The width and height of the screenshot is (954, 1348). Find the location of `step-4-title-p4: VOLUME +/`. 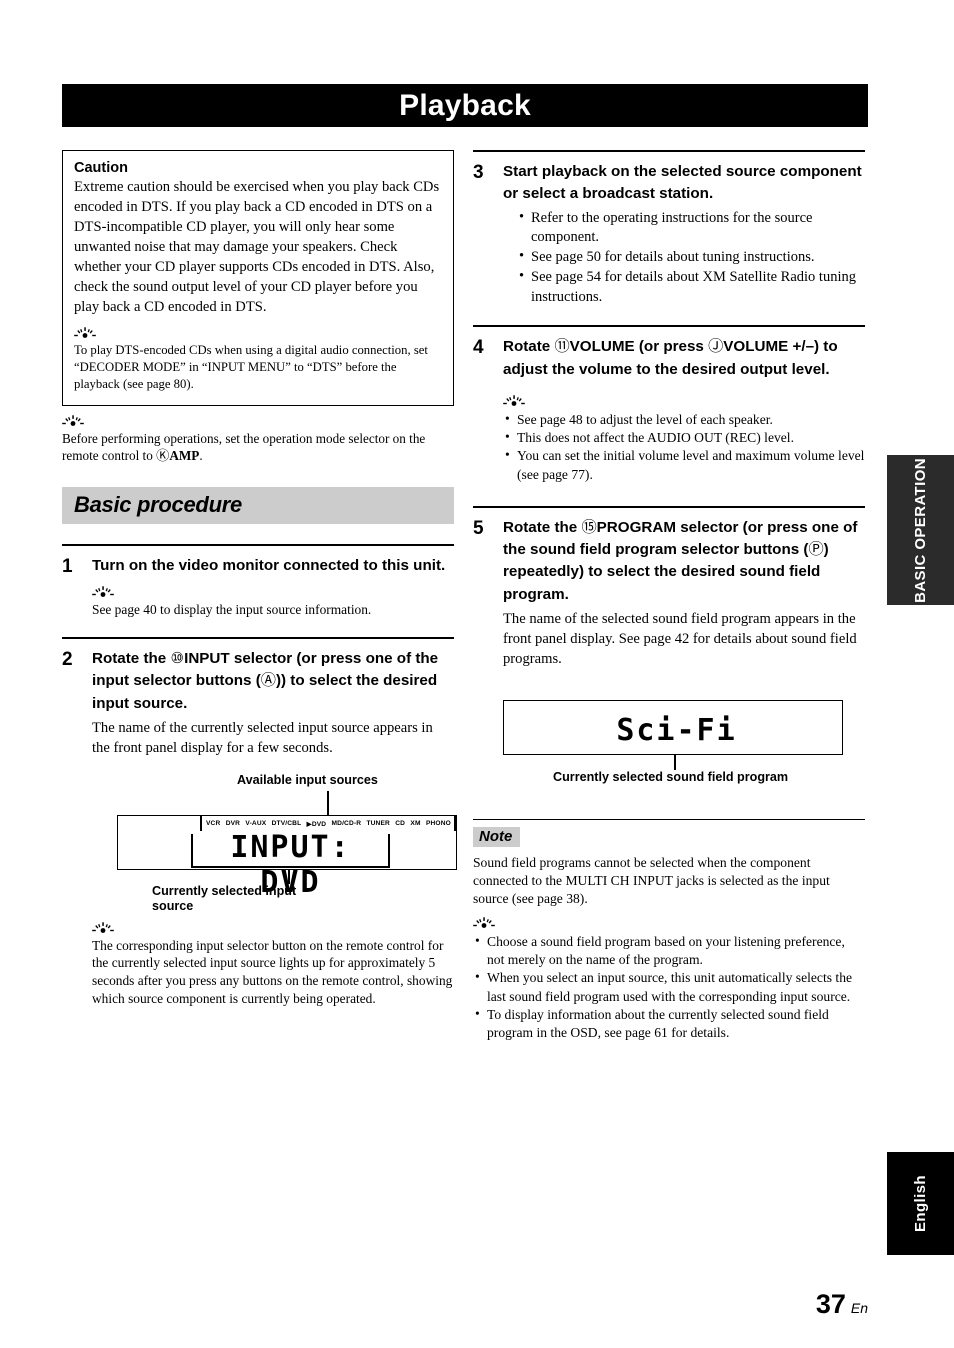

step-4-title-p4: VOLUME +/ is located at coordinates (764, 347).